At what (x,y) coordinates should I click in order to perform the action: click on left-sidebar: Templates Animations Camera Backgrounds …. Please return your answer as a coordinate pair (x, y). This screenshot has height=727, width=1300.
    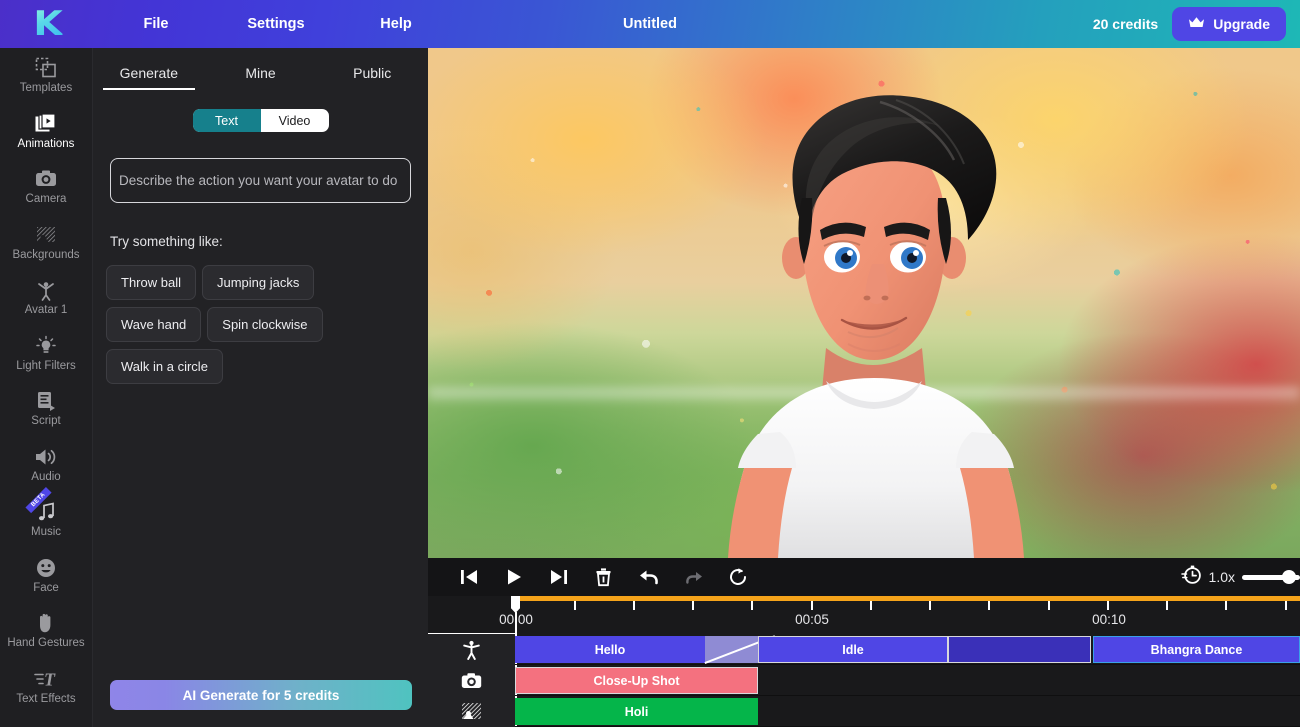
    Looking at the image, I should click on (46, 387).